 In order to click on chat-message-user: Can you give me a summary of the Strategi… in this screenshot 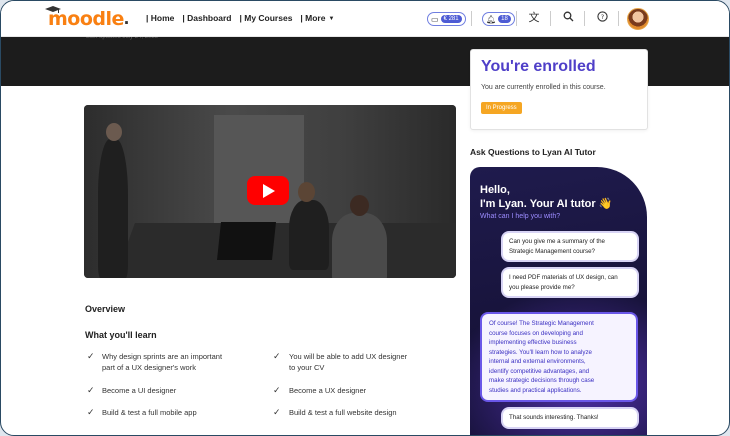, I will do `click(570, 246)`.